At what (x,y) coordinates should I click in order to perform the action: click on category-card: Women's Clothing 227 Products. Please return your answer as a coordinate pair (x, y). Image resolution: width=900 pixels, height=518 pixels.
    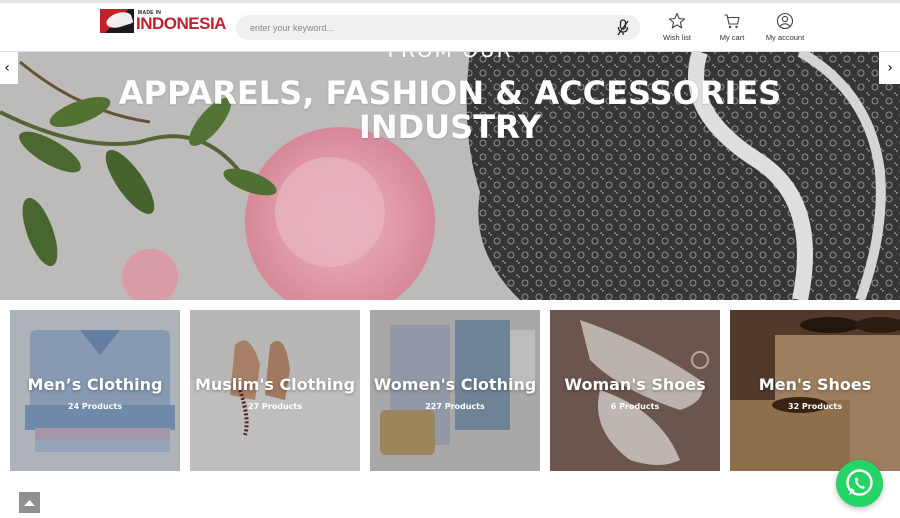
    Looking at the image, I should click on (455, 390).